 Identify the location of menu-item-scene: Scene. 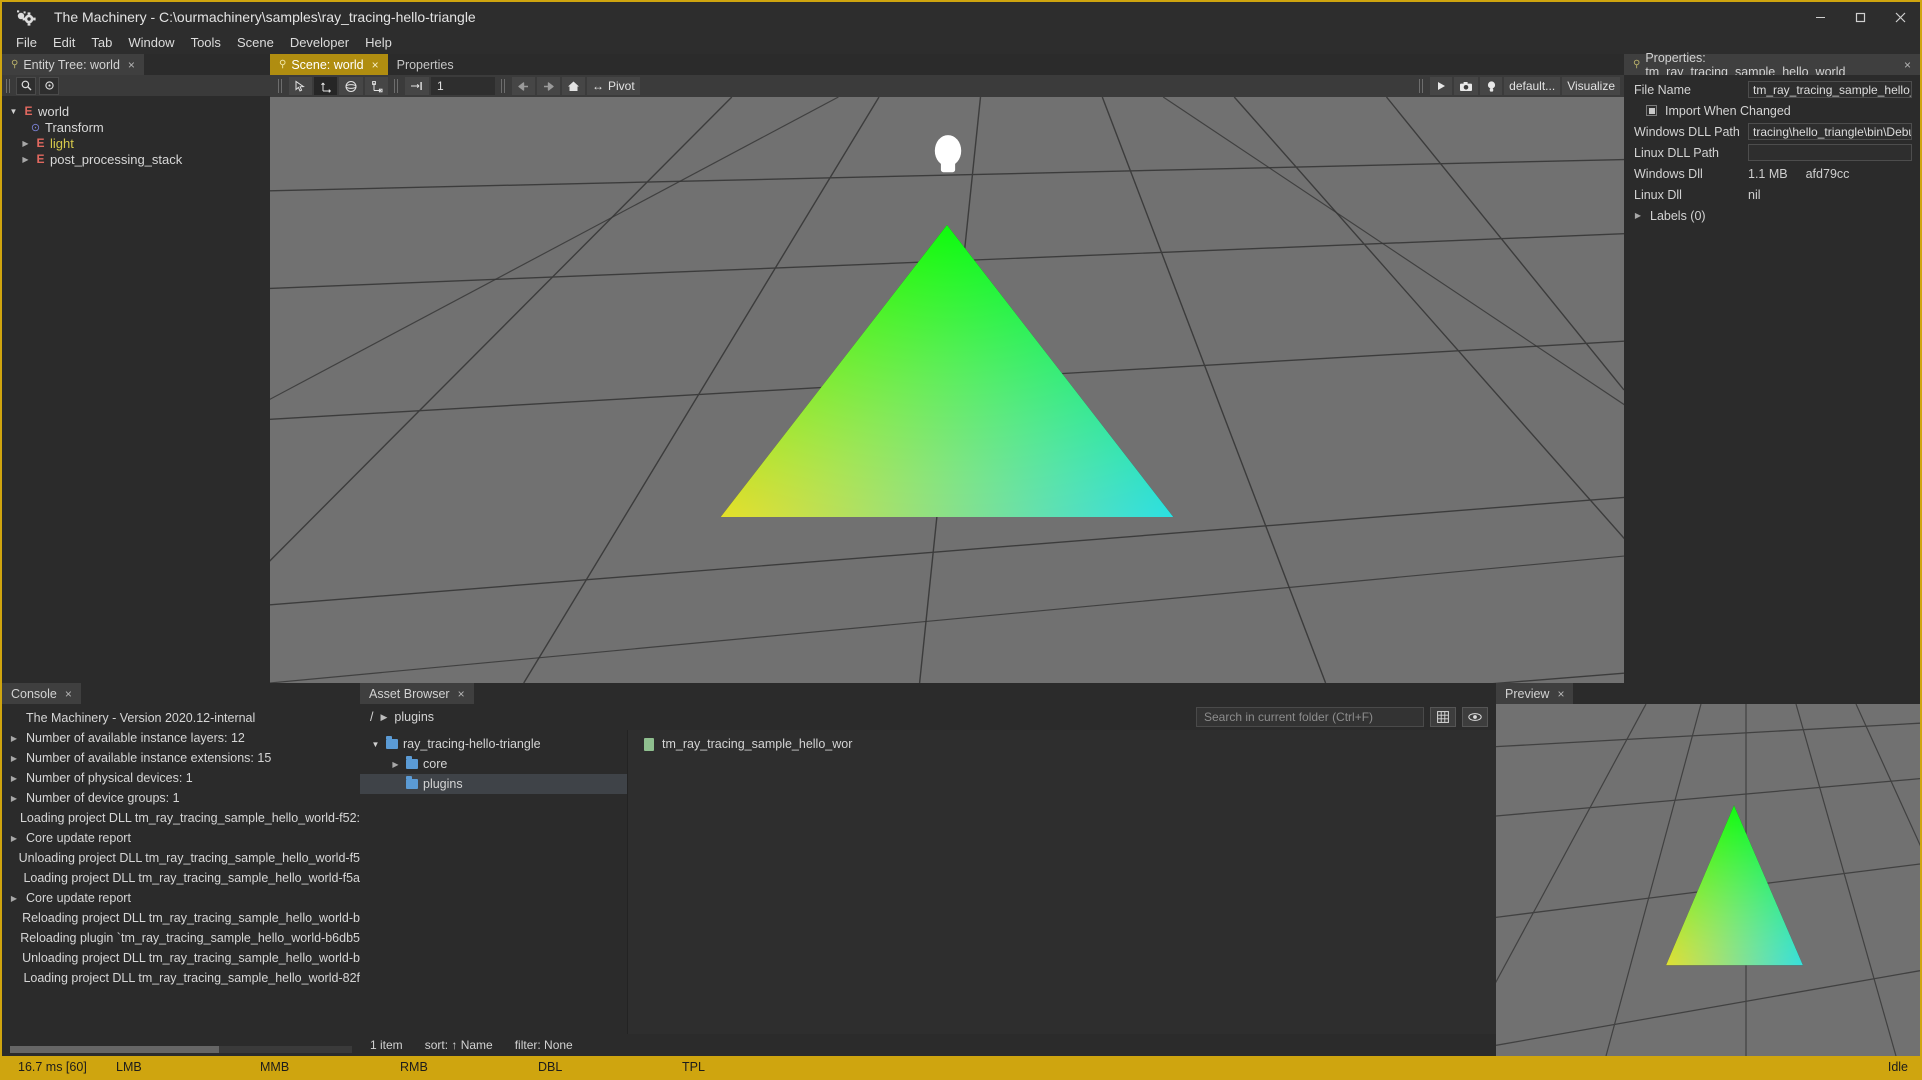
(255, 43).